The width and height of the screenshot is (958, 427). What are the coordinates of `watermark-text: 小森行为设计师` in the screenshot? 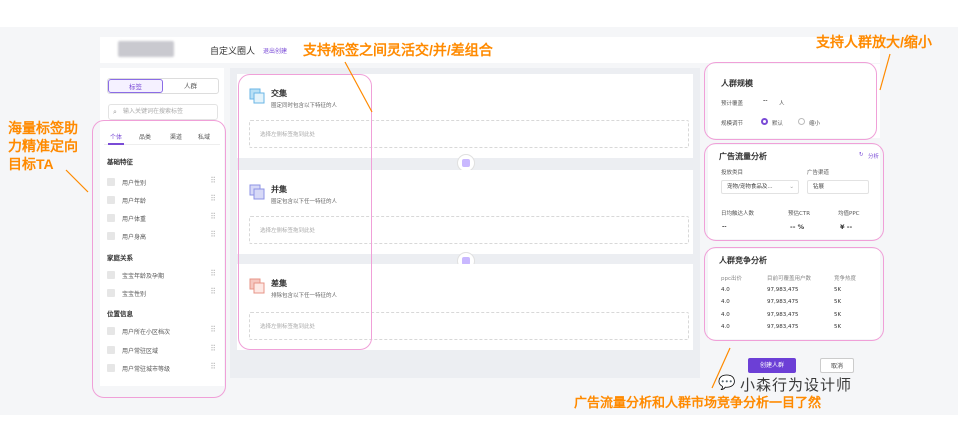 It's located at (796, 385).